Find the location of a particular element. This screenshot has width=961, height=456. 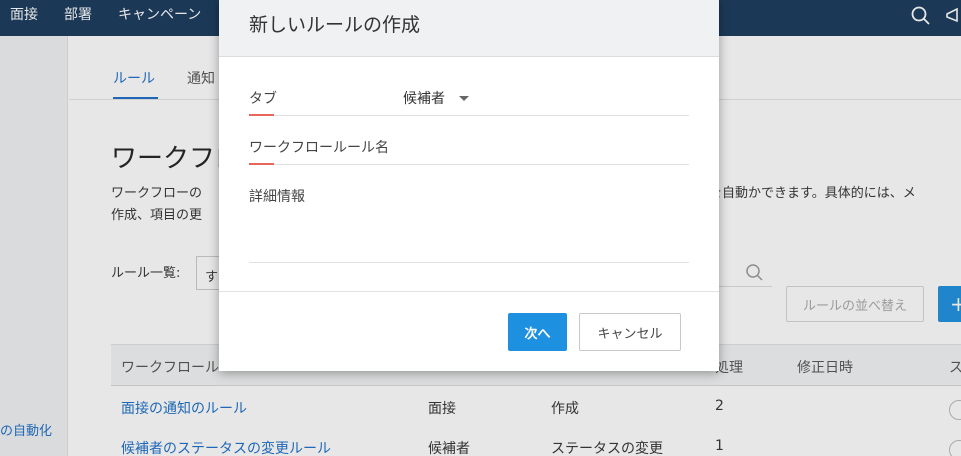

details-textarea: 詳細情報 is located at coordinates (277, 196).